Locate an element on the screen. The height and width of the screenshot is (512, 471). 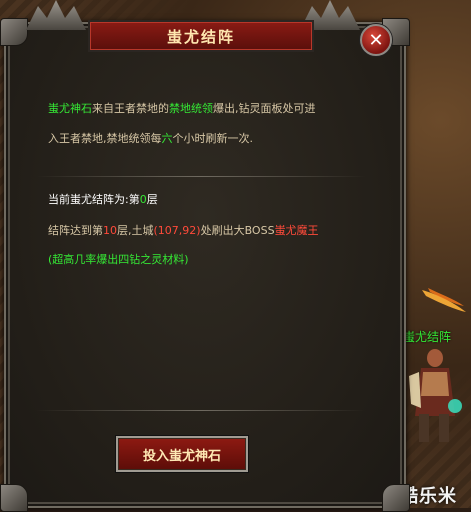
close-button: ✕ is located at coordinates (376, 40).